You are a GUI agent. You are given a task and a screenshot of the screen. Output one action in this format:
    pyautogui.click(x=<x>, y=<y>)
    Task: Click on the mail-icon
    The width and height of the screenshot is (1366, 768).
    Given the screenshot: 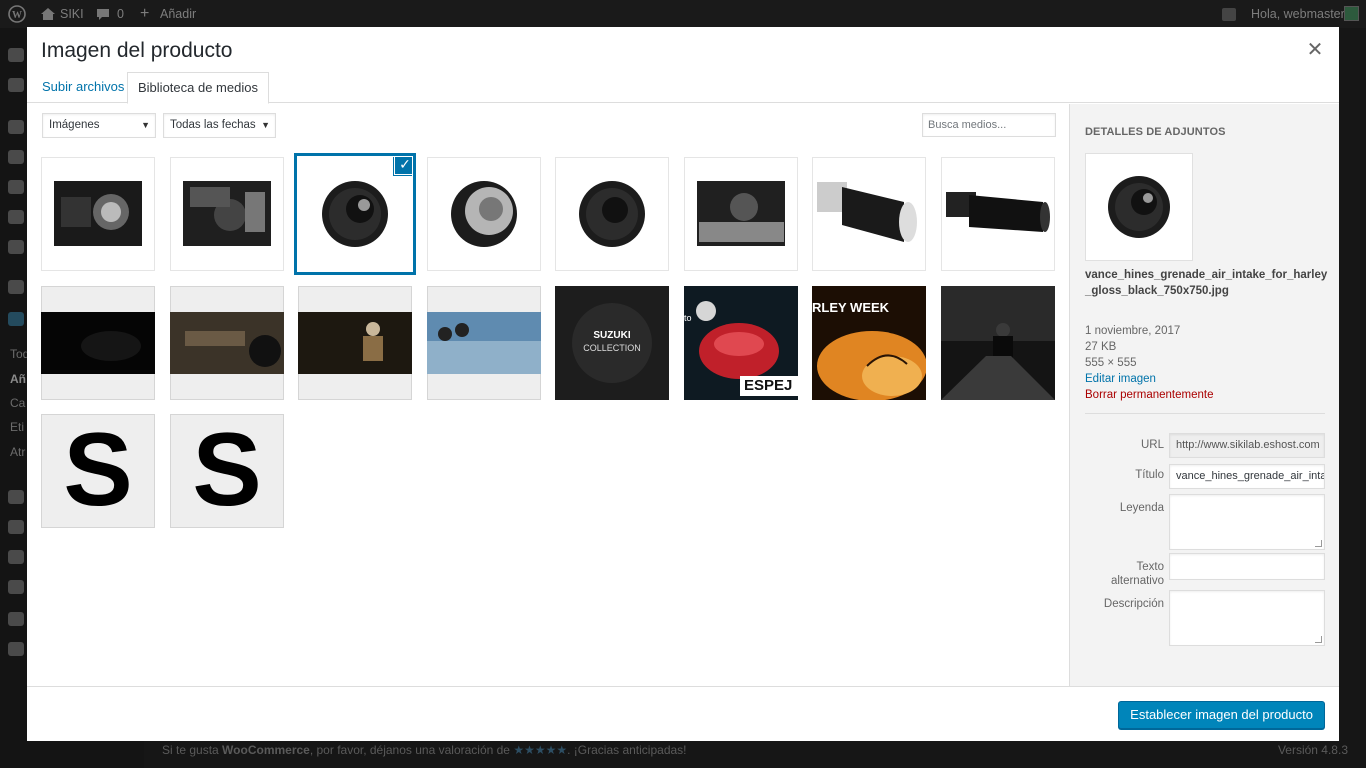 What is the action you would take?
    pyautogui.click(x=16, y=247)
    